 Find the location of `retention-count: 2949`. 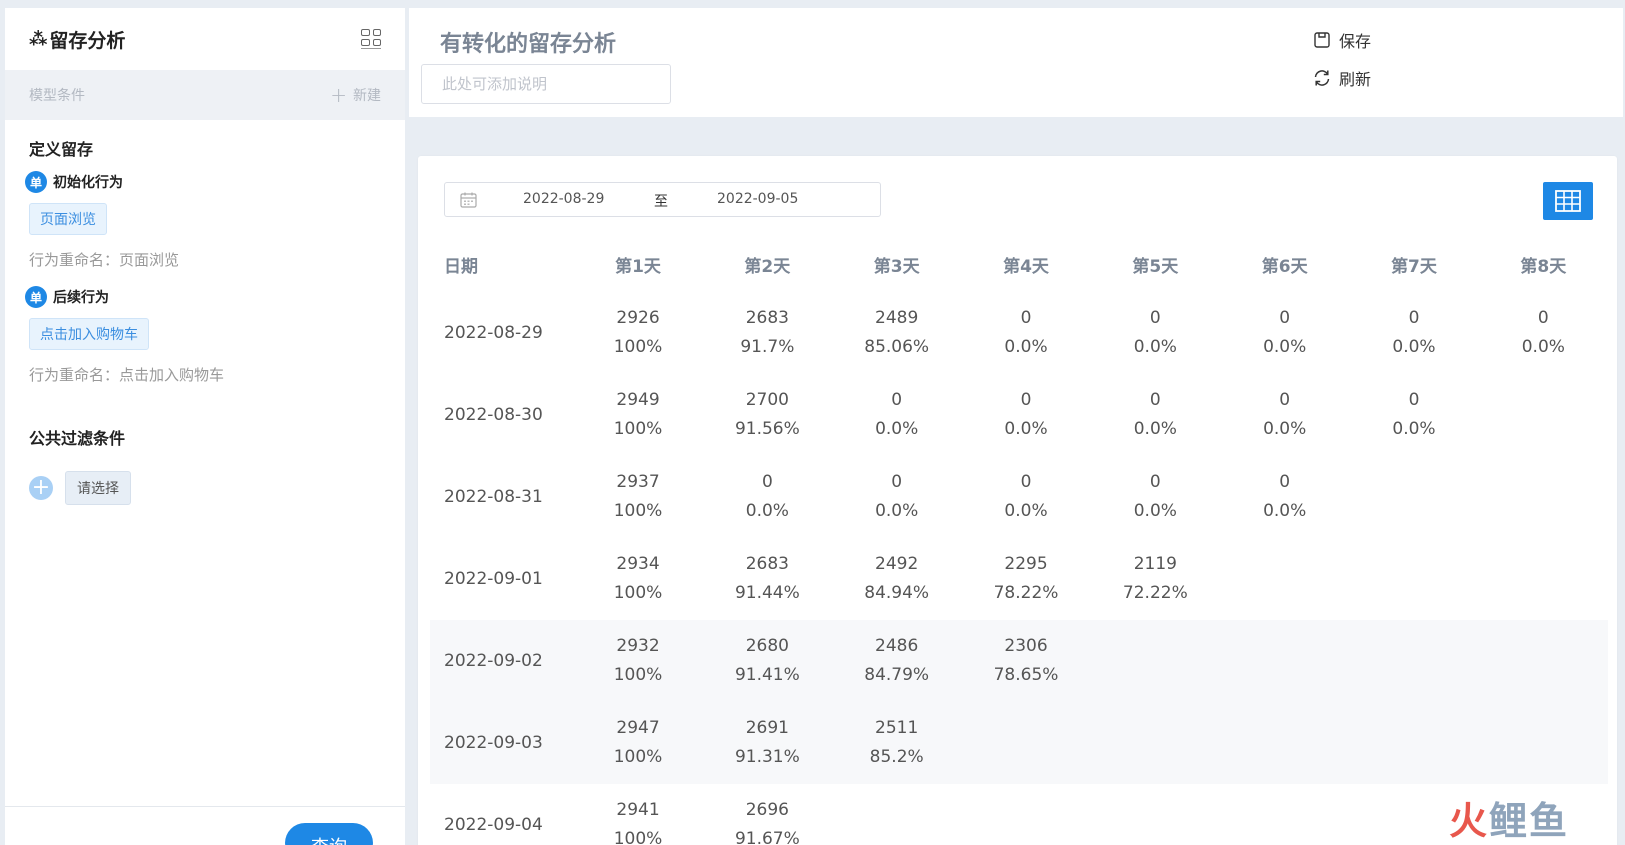

retention-count: 2949 is located at coordinates (638, 400).